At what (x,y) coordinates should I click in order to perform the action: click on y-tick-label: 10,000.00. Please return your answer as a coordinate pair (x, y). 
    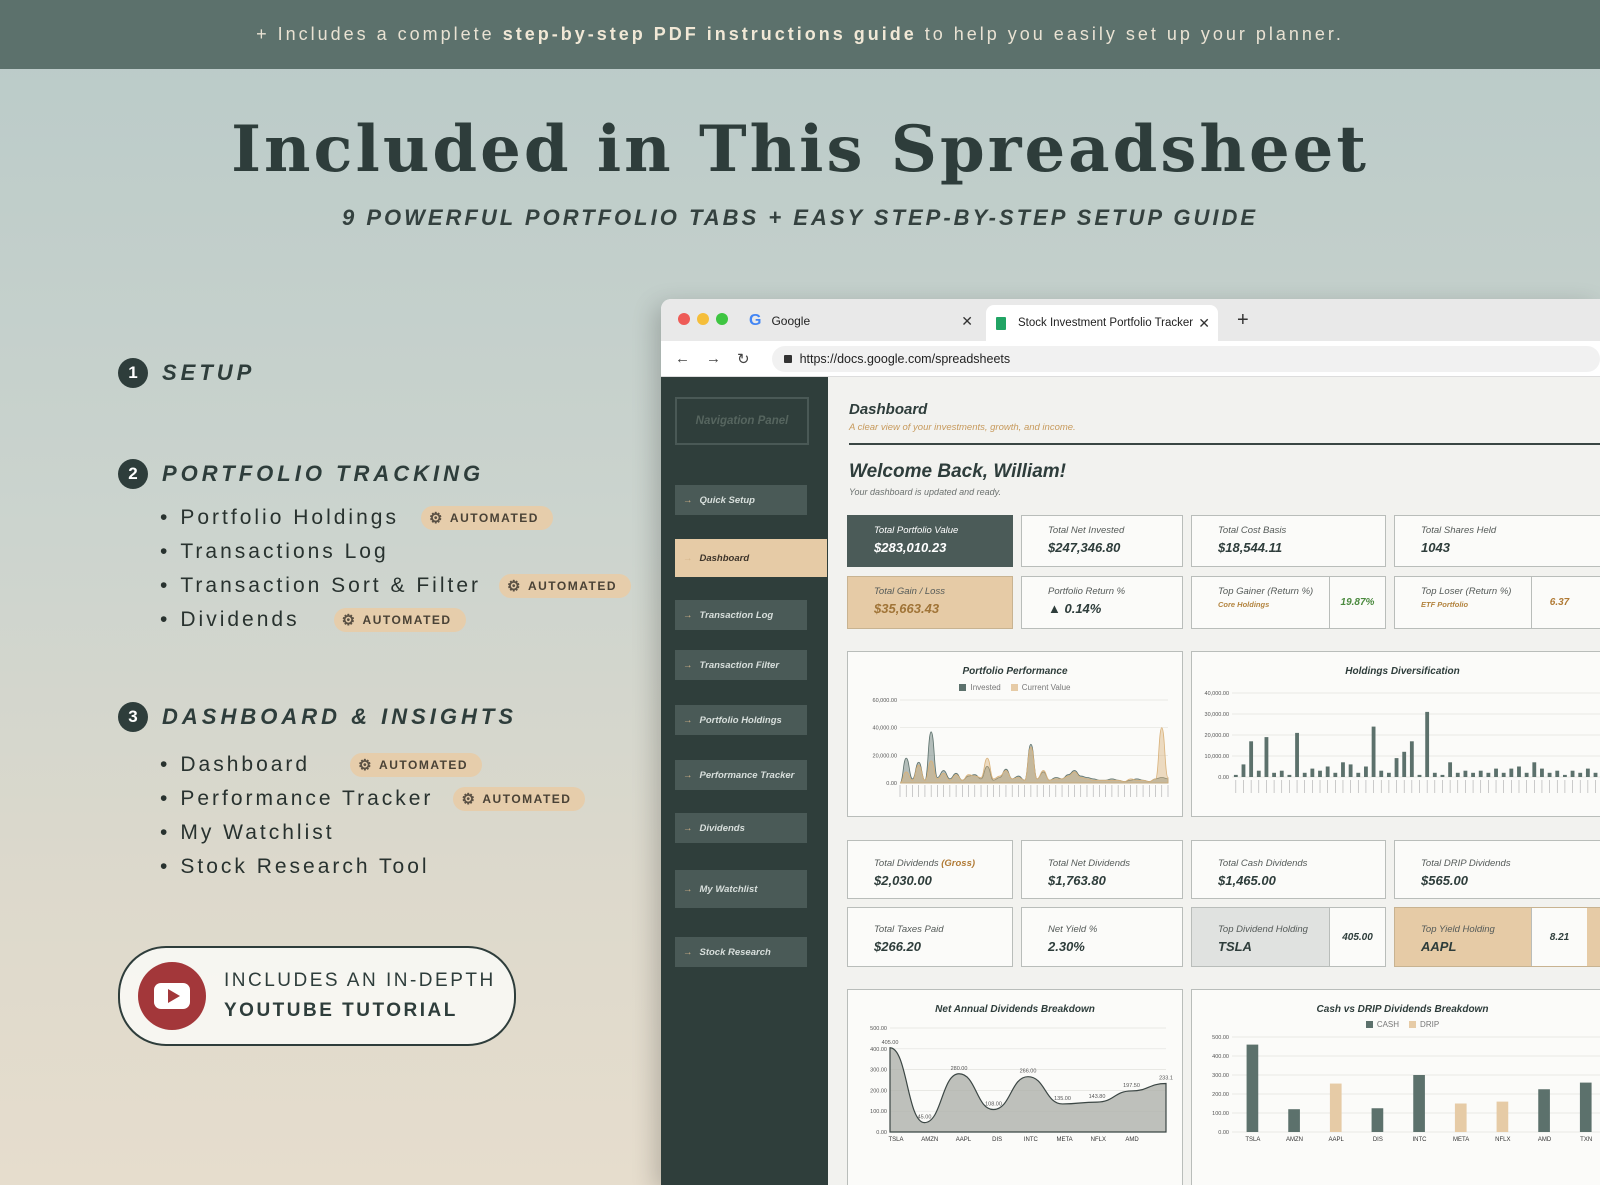
    Looking at the image, I should click on (1217, 757).